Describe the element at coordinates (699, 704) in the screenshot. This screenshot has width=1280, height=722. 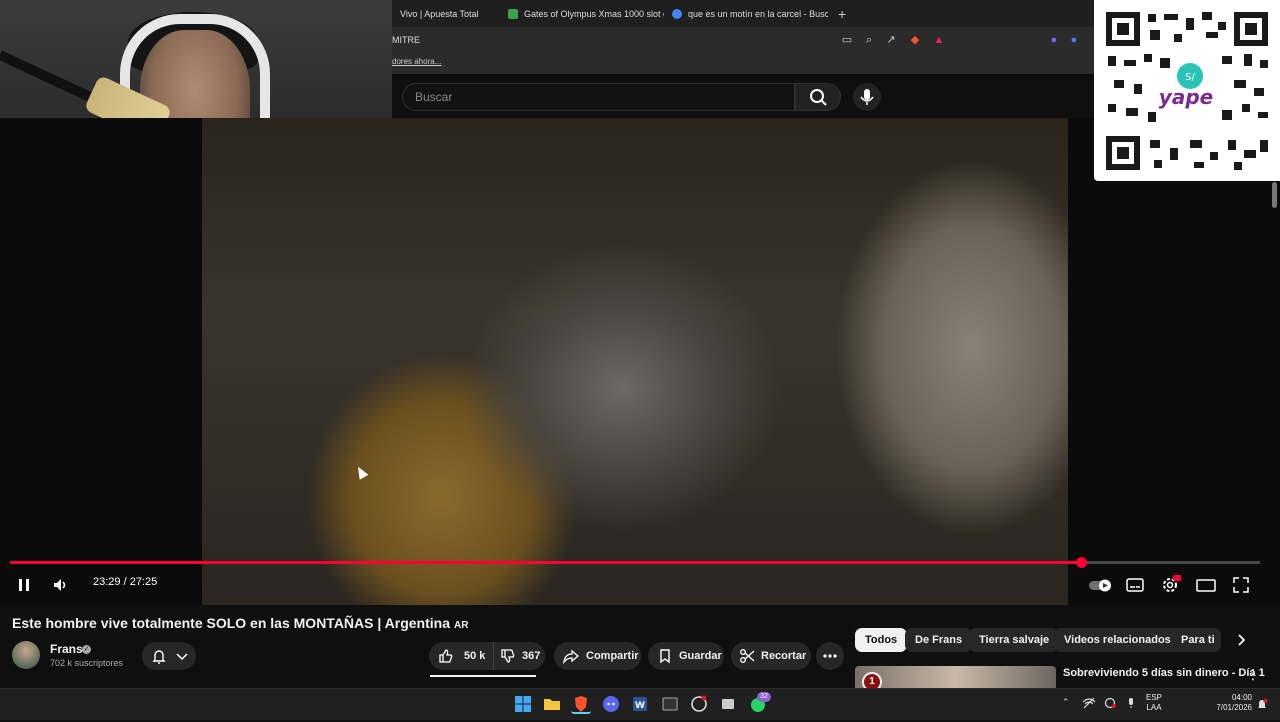
I see `obs-icon` at that location.